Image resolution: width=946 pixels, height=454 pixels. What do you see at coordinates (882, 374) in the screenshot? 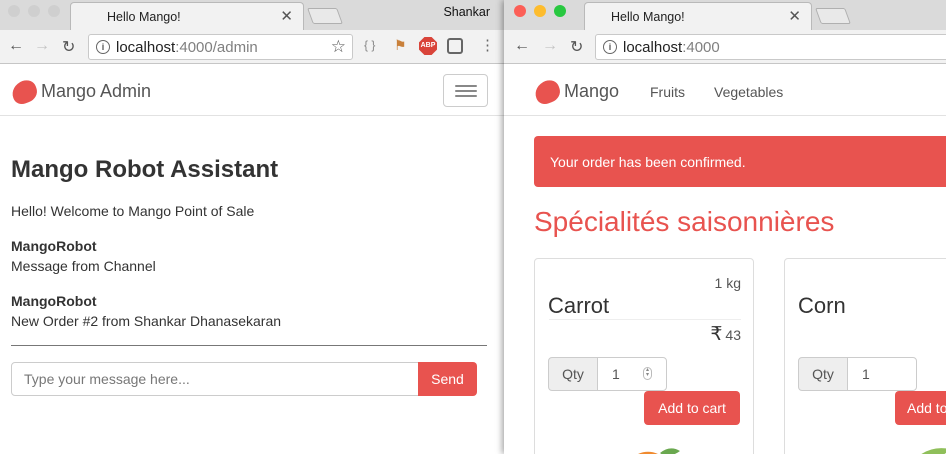
I see `quantity-stepper: 1` at bounding box center [882, 374].